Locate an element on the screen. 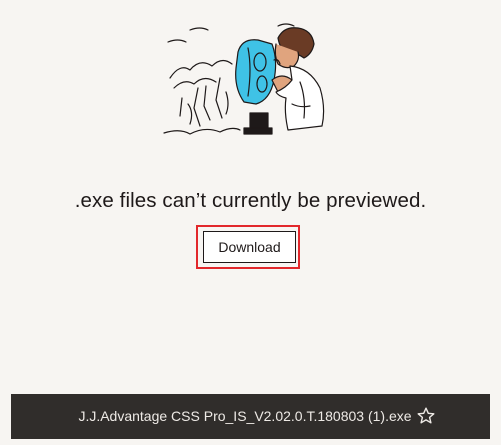 This screenshot has height=445, width=501. viewer-binoculars-illustration is located at coordinates (244, 79).